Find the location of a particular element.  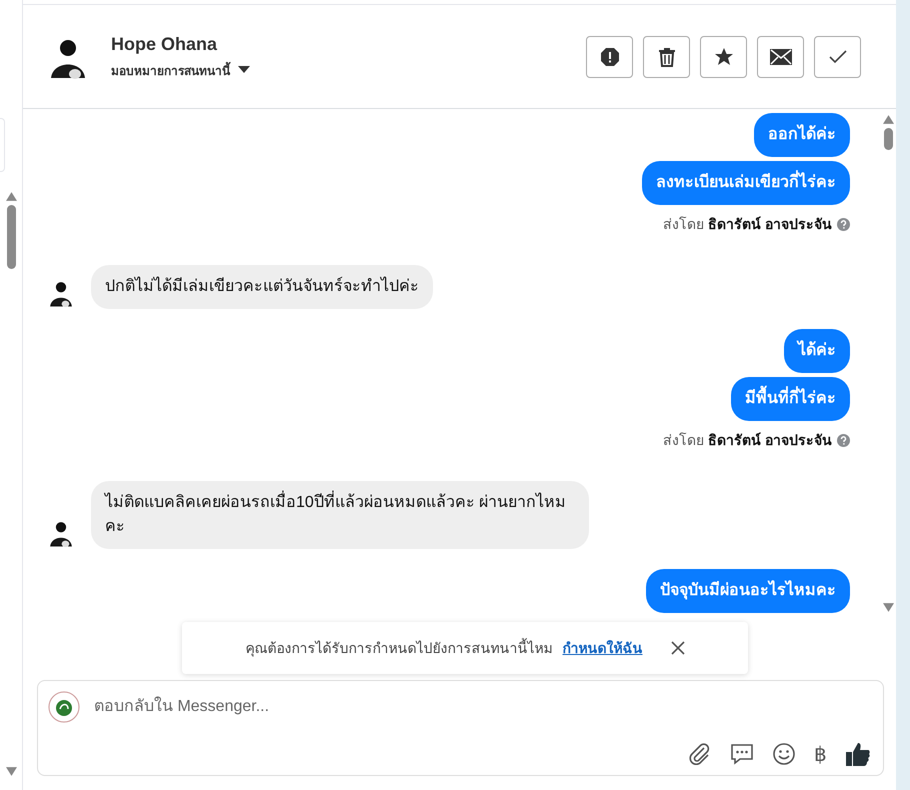

received-message: ปกติไม่ได้มีเล่มเขียวคะแต่วันจันทร์จะทำไปค่ะ is located at coordinates (262, 287).